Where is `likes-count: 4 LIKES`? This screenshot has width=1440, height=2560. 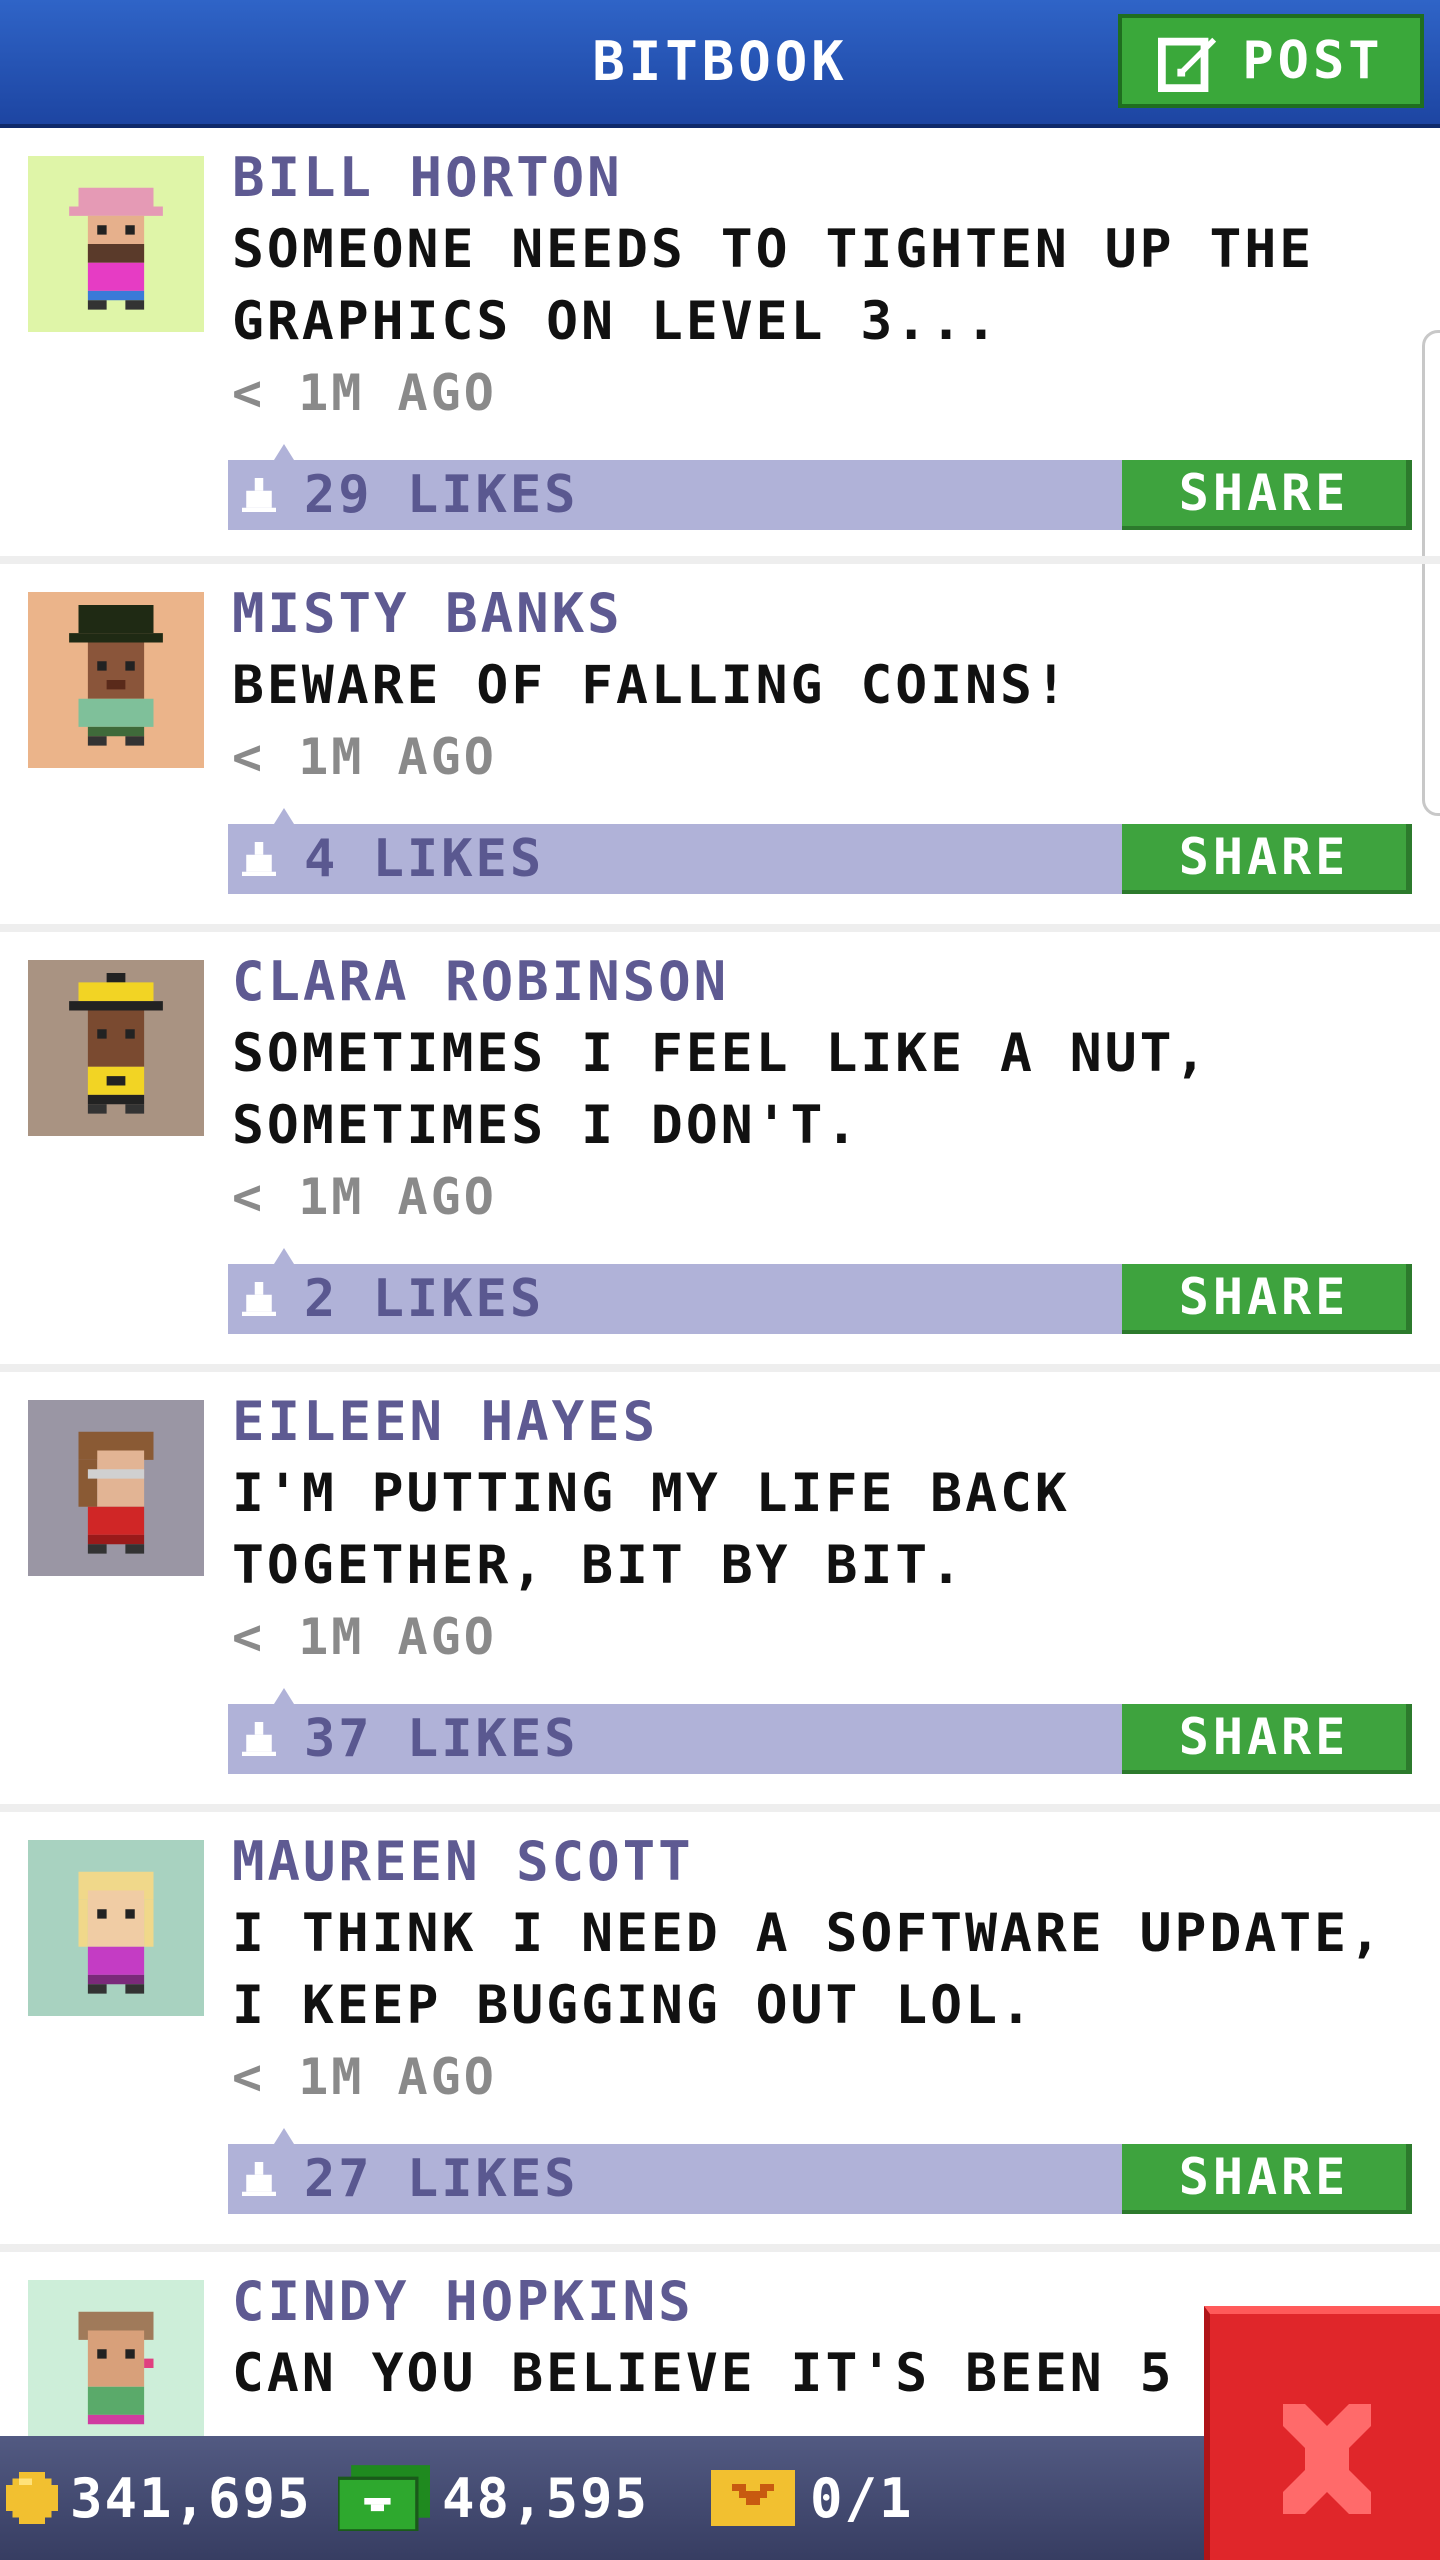
likes-count: 4 LIKES is located at coordinates (424, 859).